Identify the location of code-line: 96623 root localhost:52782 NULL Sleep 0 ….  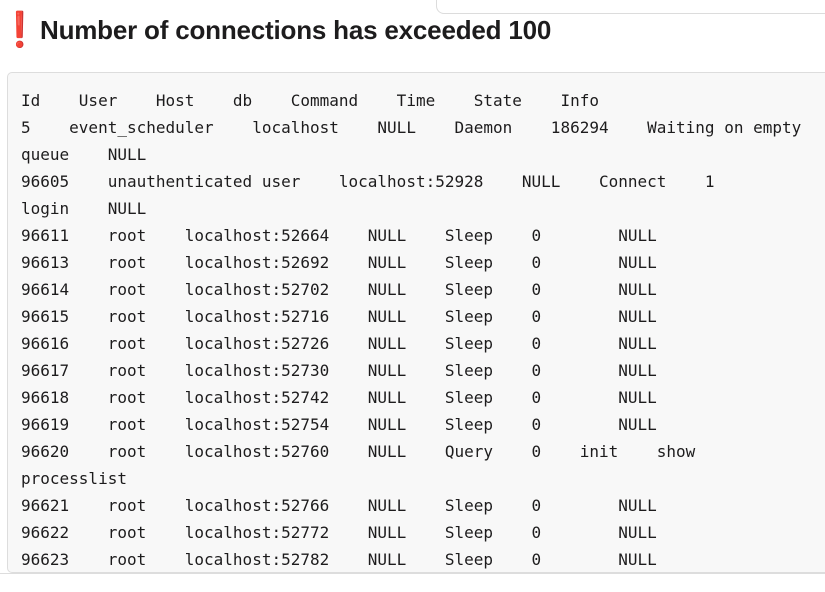
(339, 559).